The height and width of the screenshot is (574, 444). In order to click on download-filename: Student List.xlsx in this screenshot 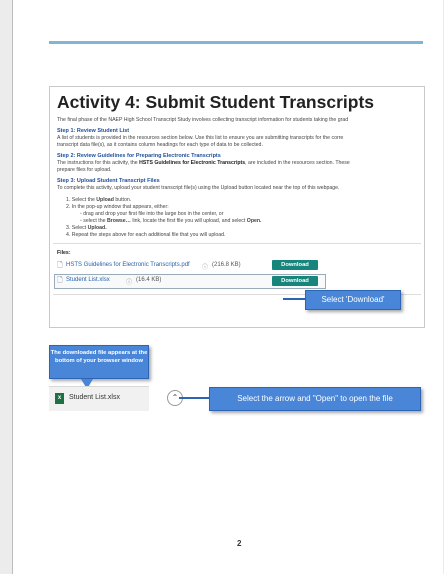, I will do `click(94, 397)`.